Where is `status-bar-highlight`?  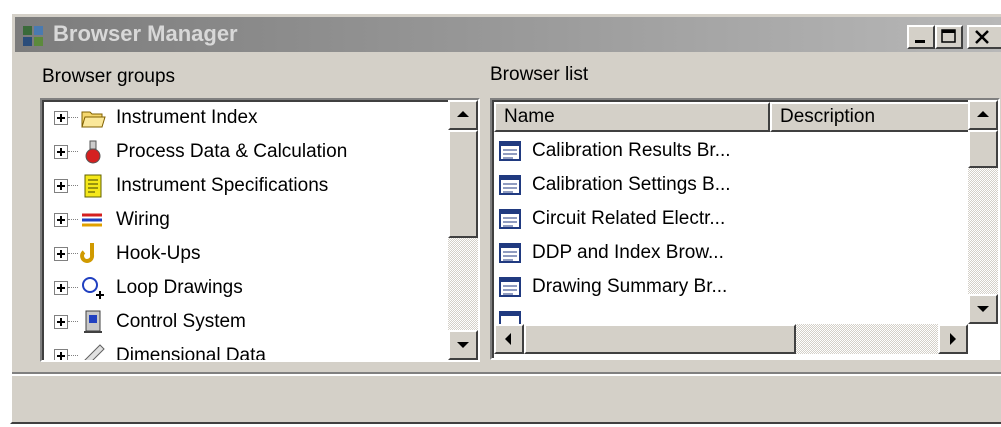
status-bar-highlight is located at coordinates (506, 375).